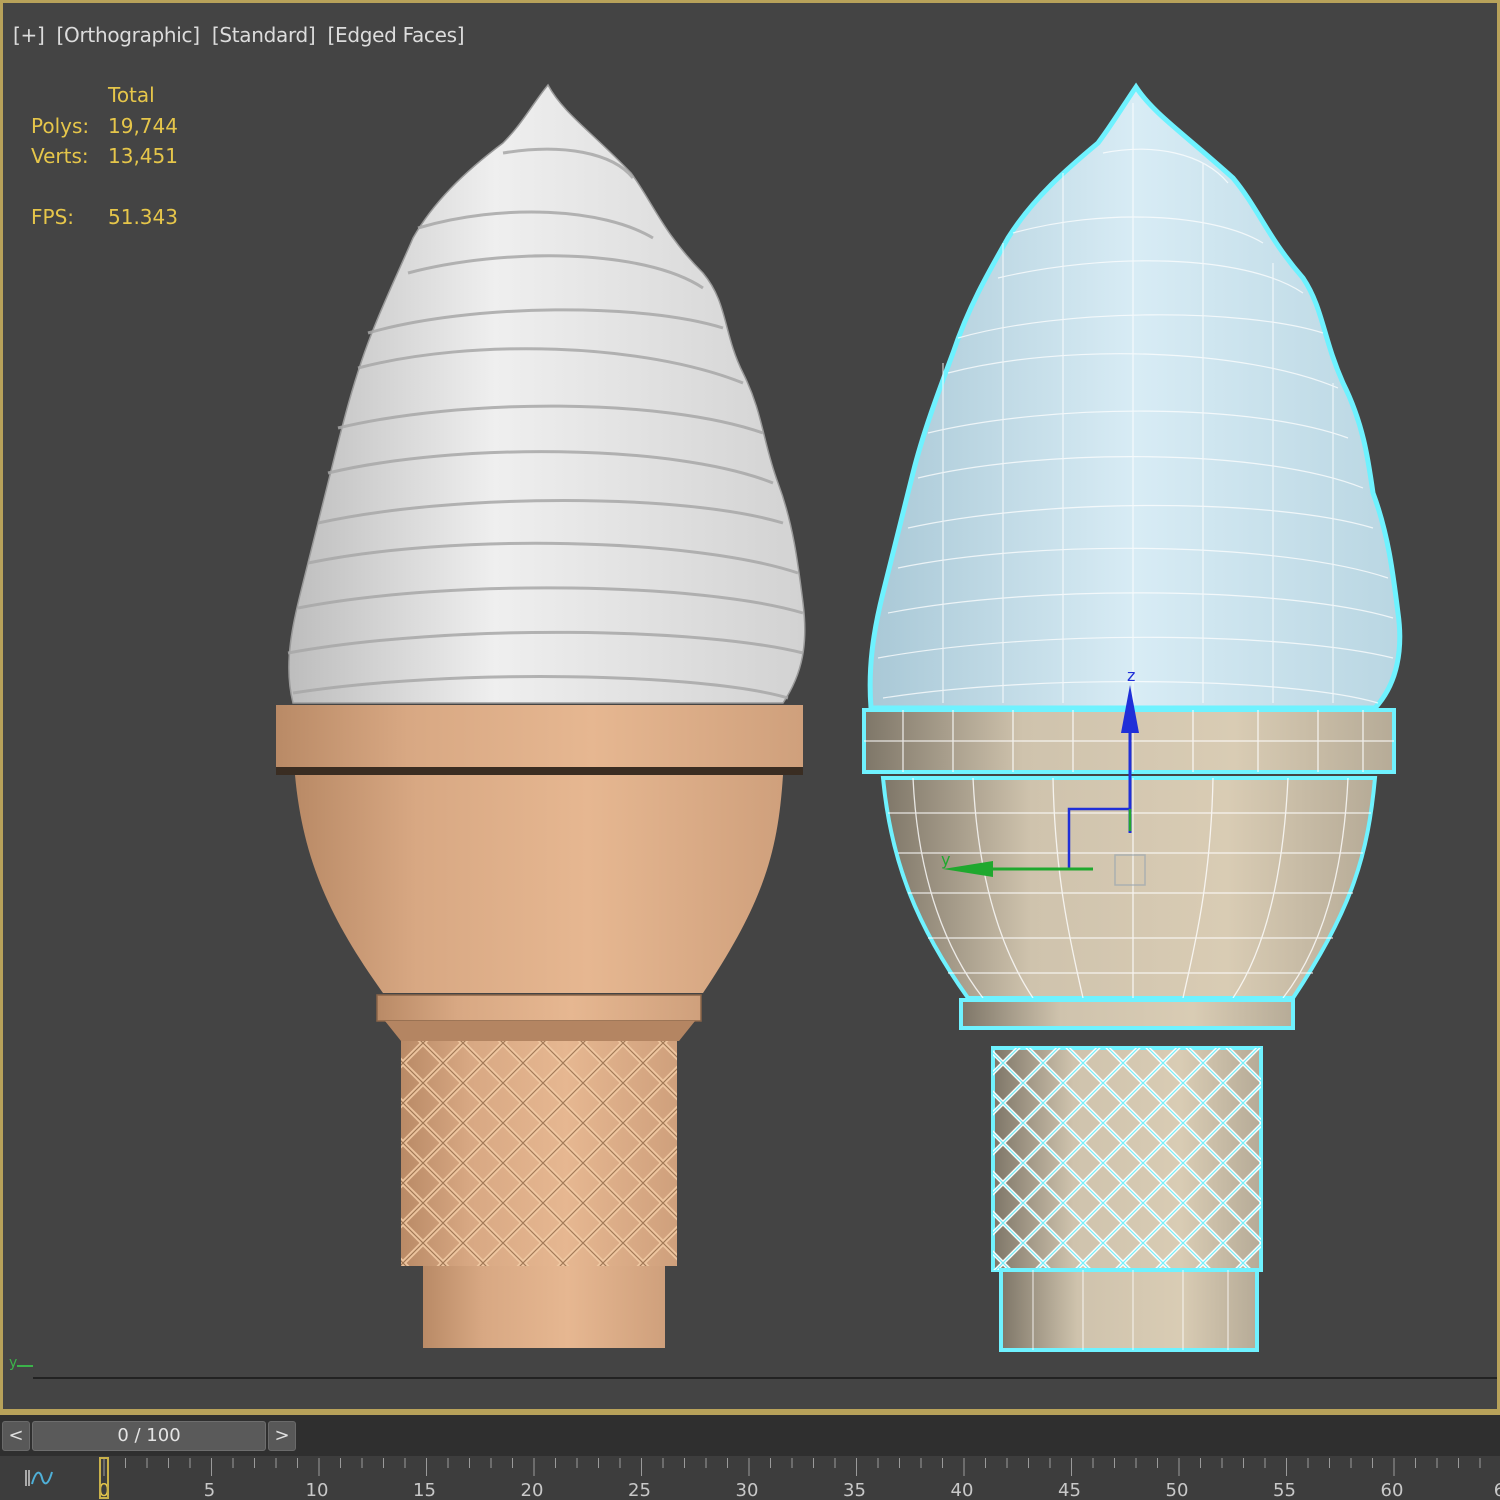 The height and width of the screenshot is (1500, 1500). Describe the element at coordinates (16, 1436) in the screenshot. I see `prev-frame-button: <` at that location.